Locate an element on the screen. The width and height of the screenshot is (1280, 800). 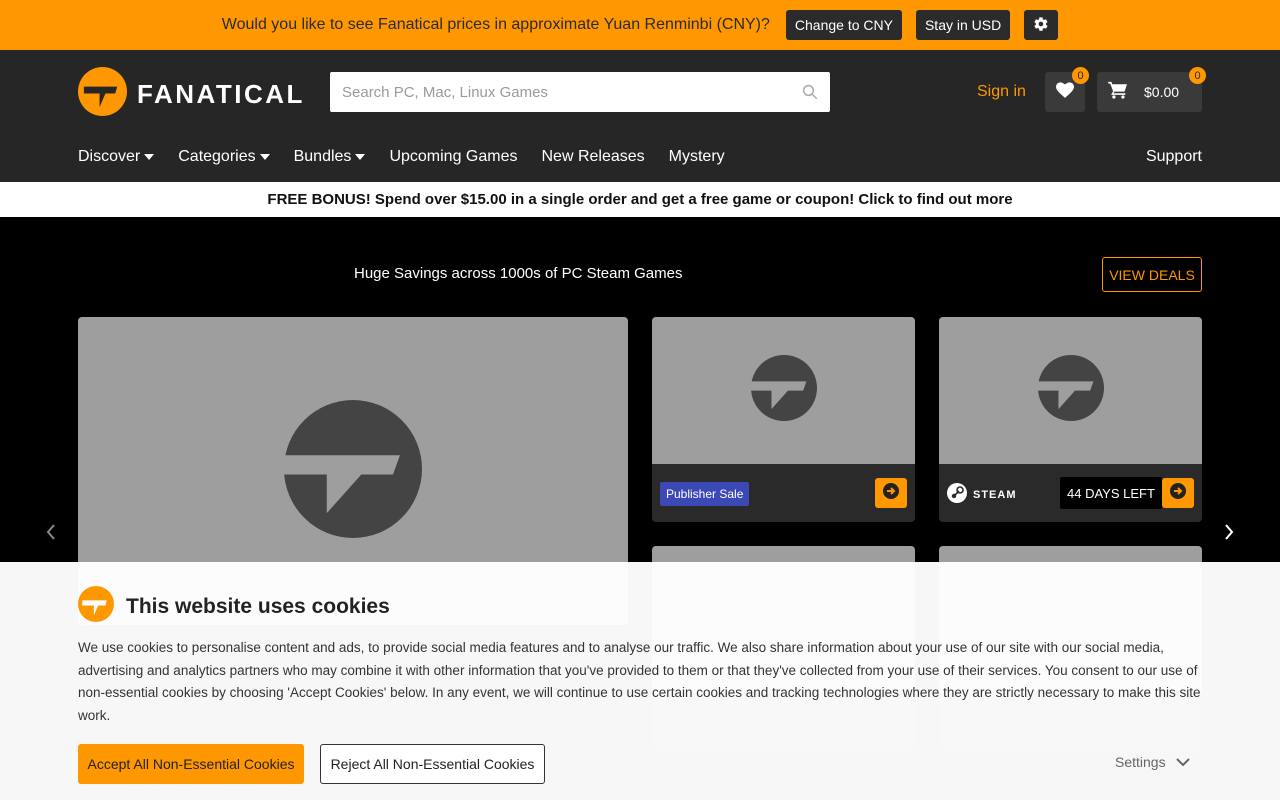
nav-upcoming-games: Upcoming Games is located at coordinates (453, 157).